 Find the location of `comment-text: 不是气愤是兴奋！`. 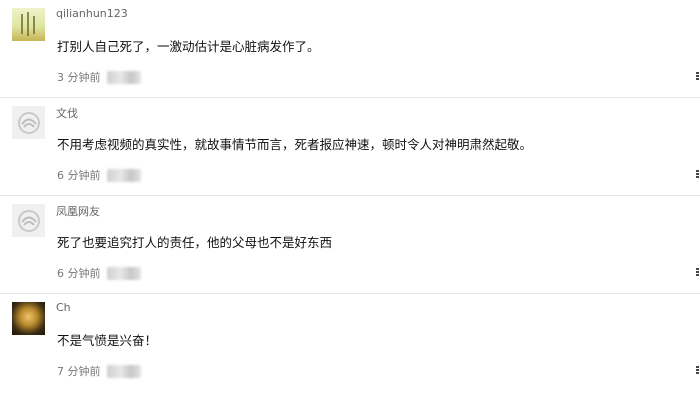

comment-text: 不是气愤是兴奋！ is located at coordinates (107, 340).